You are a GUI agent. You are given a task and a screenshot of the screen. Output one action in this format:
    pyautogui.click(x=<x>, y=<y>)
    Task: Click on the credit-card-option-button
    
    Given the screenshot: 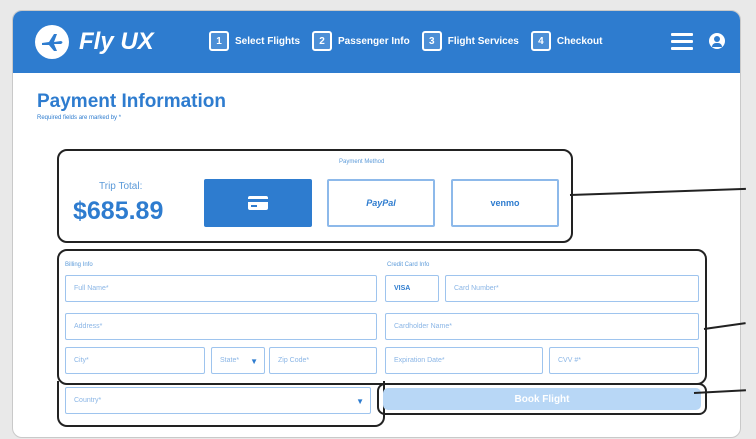 What is the action you would take?
    pyautogui.click(x=258, y=203)
    